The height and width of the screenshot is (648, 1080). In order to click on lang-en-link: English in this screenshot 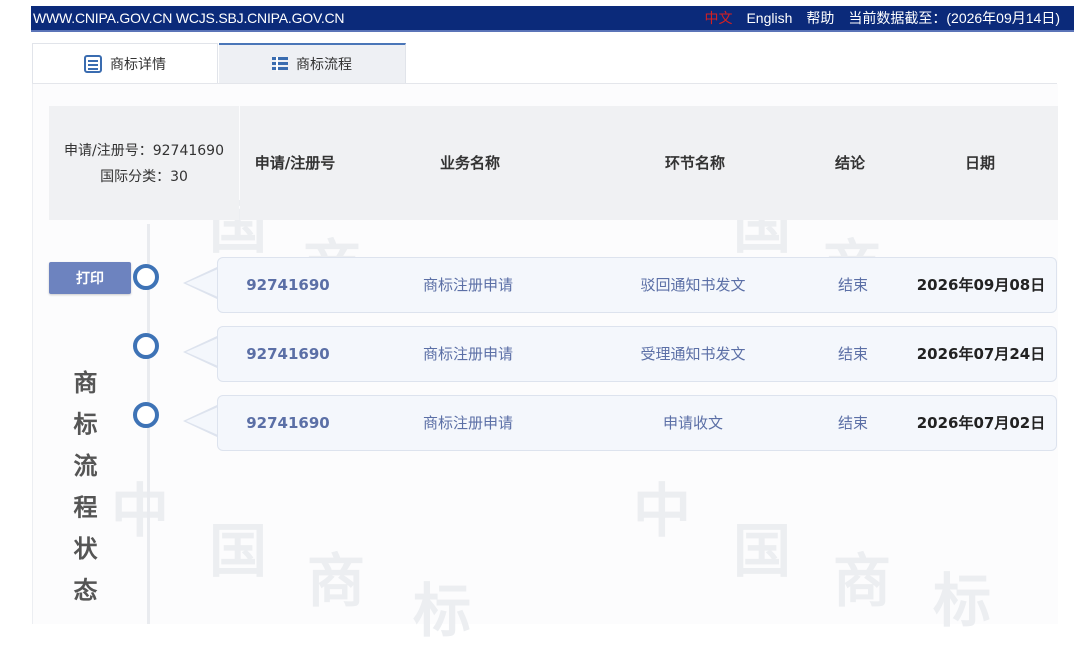, I will do `click(769, 18)`.